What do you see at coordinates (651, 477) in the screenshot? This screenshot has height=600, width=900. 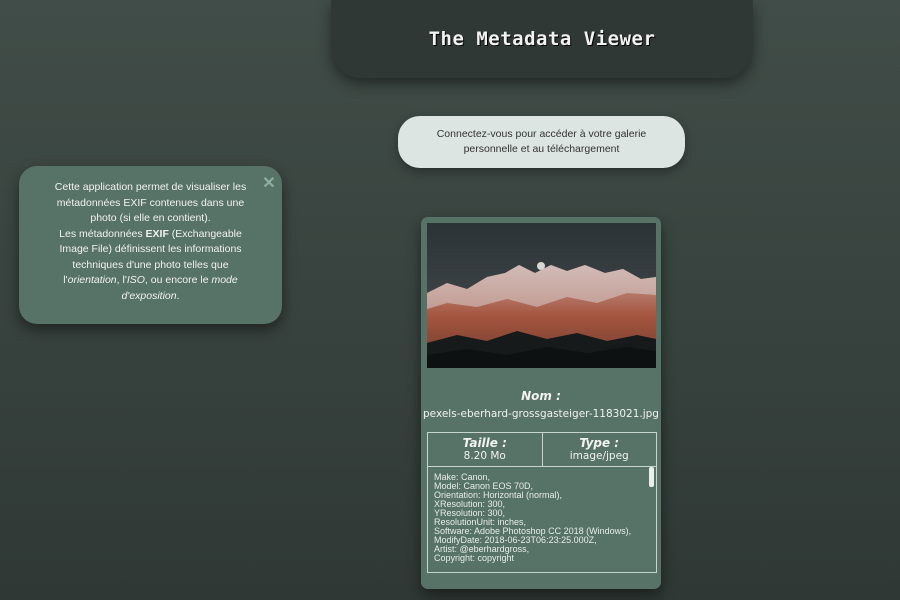 I see `exif-scrollbar` at bounding box center [651, 477].